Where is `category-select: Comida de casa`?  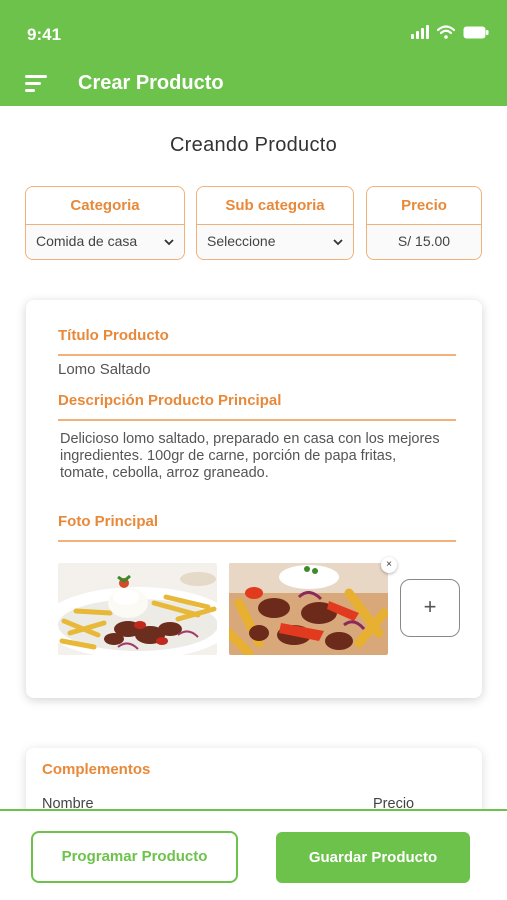 category-select: Comida de casa is located at coordinates (105, 242).